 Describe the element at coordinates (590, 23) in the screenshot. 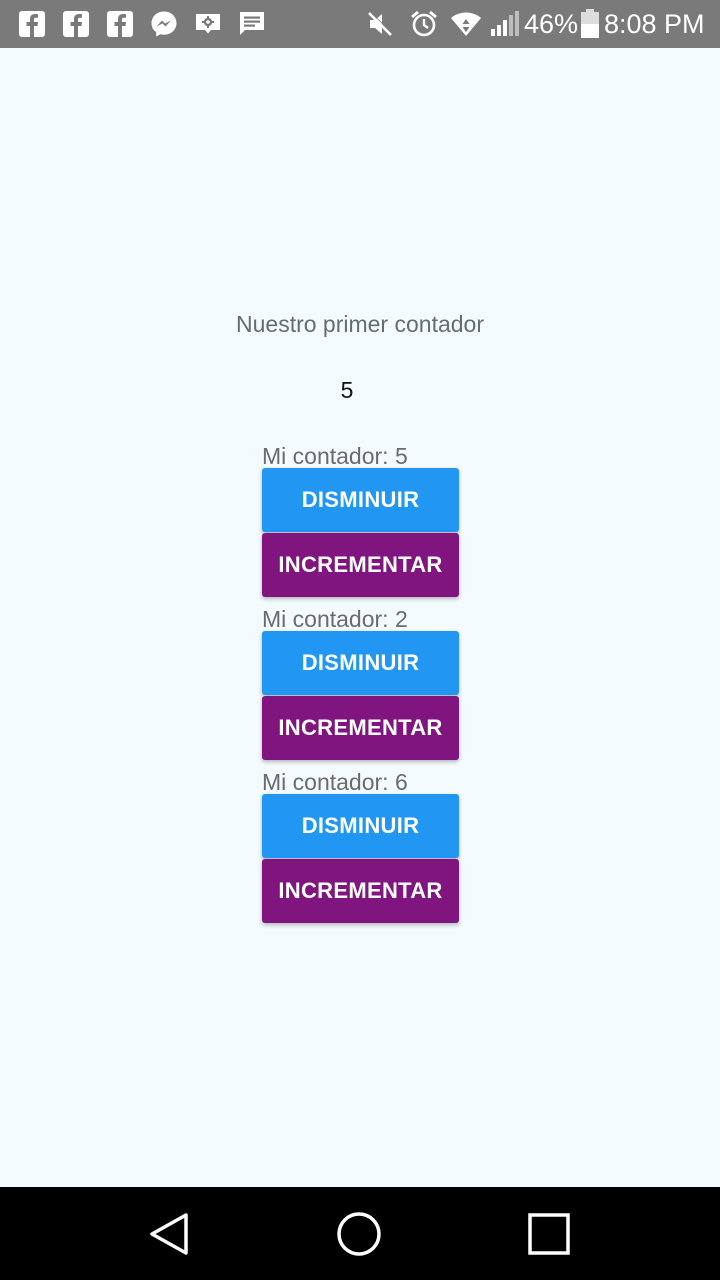

I see `battery-icon` at that location.